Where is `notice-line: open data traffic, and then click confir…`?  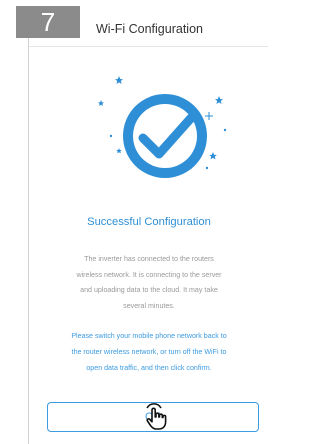
notice-line: open data traffic, and then click confir… is located at coordinates (149, 368).